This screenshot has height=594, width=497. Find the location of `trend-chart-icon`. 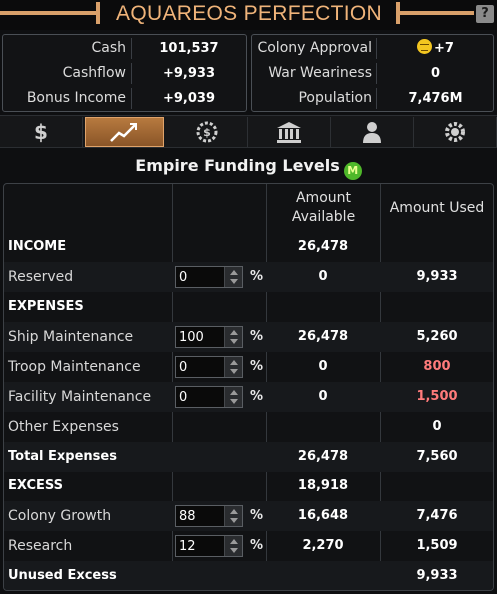

trend-chart-icon is located at coordinates (124, 132).